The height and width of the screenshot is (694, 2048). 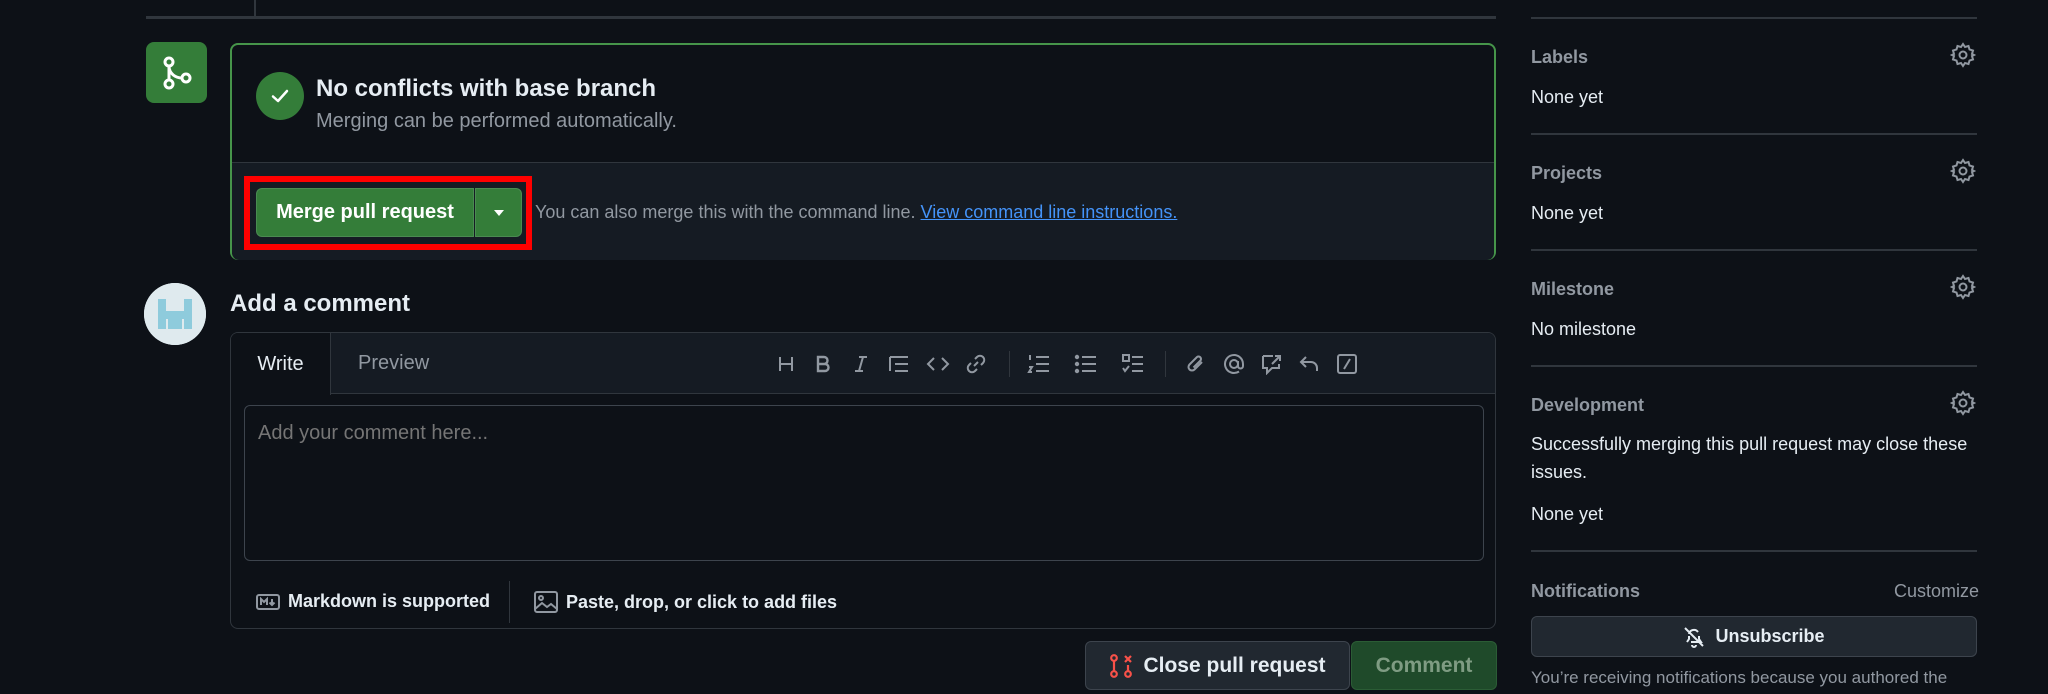 I want to click on git-pull-request-closed-icon, so click(x=1121, y=665).